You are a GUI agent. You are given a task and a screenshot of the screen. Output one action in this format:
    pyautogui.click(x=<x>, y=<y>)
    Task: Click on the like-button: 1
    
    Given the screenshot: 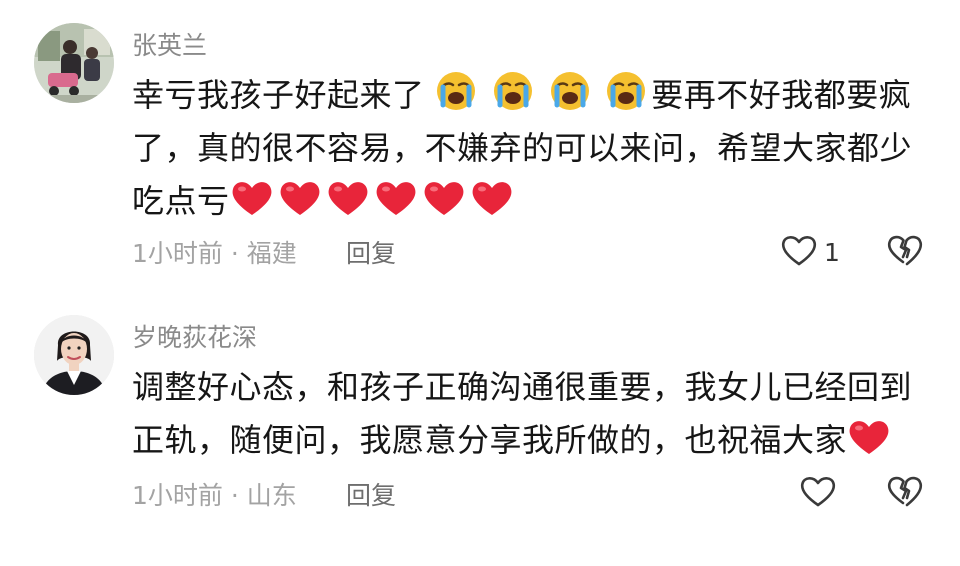 What is the action you would take?
    pyautogui.click(x=810, y=252)
    